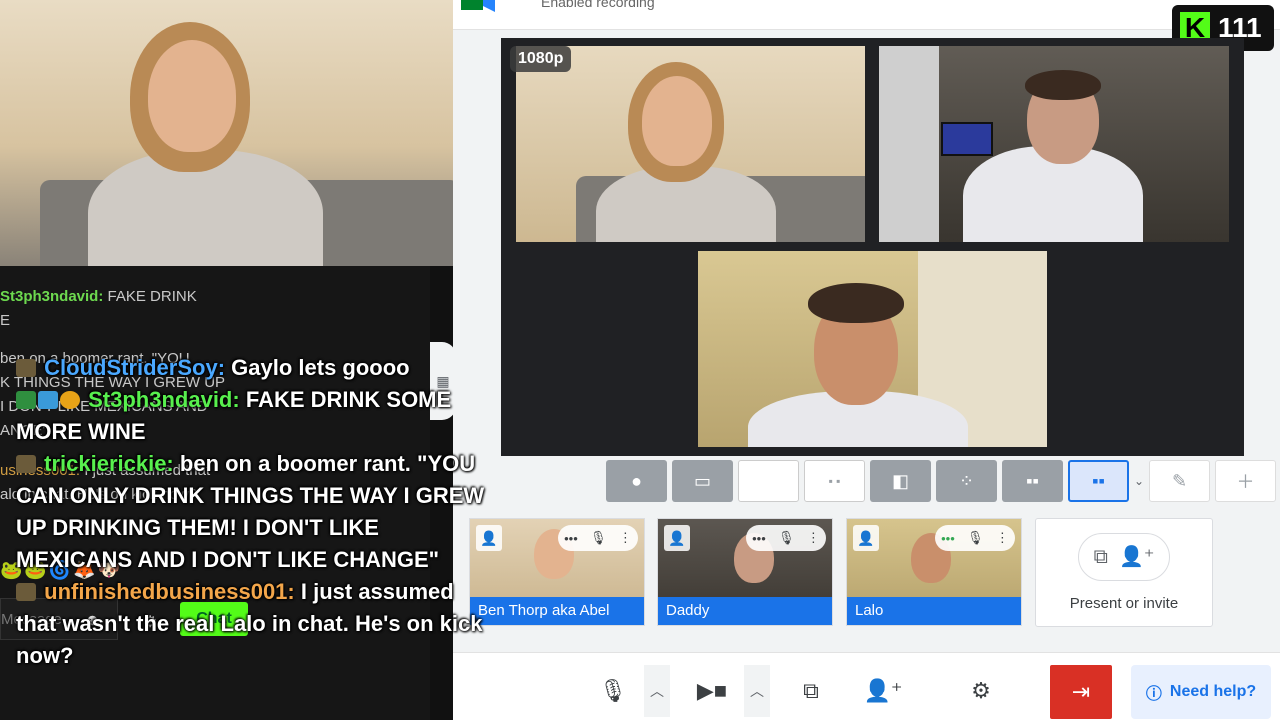 The width and height of the screenshot is (1280, 720). I want to click on camera-button: ▶■, so click(712, 691).